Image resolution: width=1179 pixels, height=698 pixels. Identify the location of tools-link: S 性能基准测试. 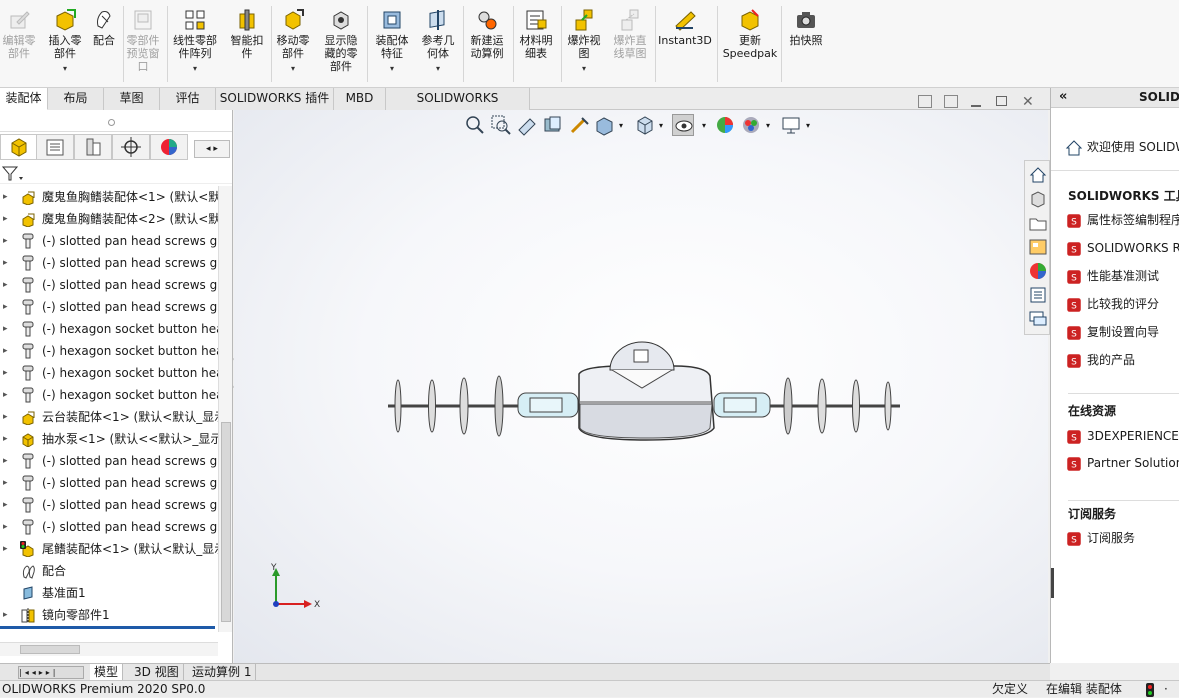
(1112, 276).